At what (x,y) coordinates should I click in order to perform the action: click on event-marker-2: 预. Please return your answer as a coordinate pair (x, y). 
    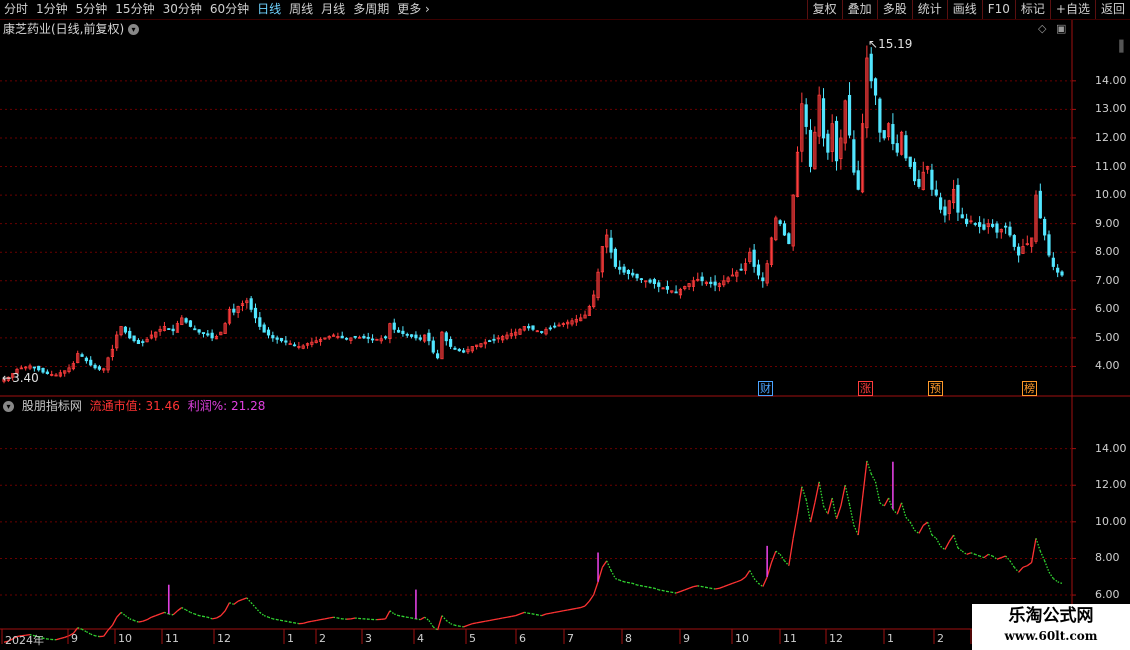
    Looking at the image, I should click on (935, 388).